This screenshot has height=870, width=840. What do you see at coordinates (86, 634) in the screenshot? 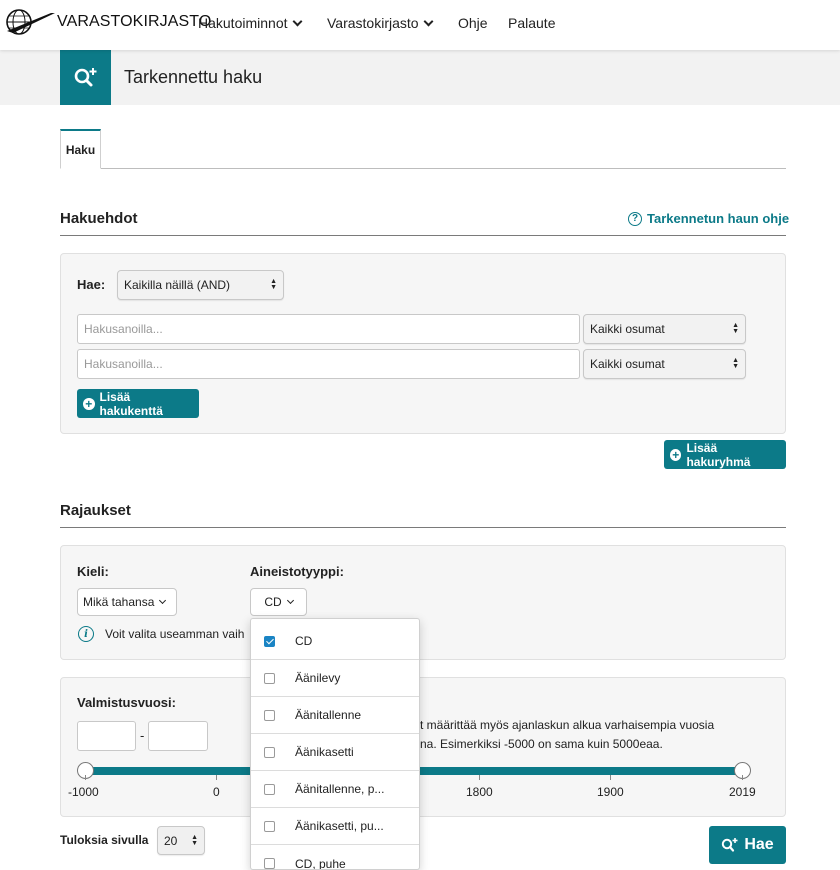
I see `info-icon: i` at bounding box center [86, 634].